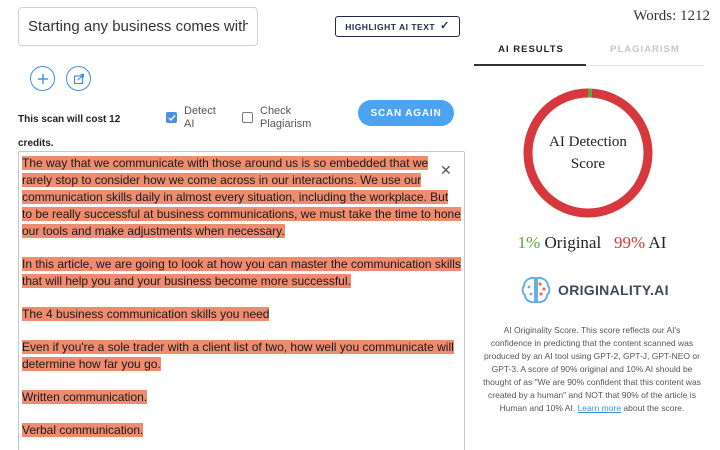 This screenshot has height=450, width=720. Describe the element at coordinates (138, 26) in the screenshot. I see `title-input` at that location.